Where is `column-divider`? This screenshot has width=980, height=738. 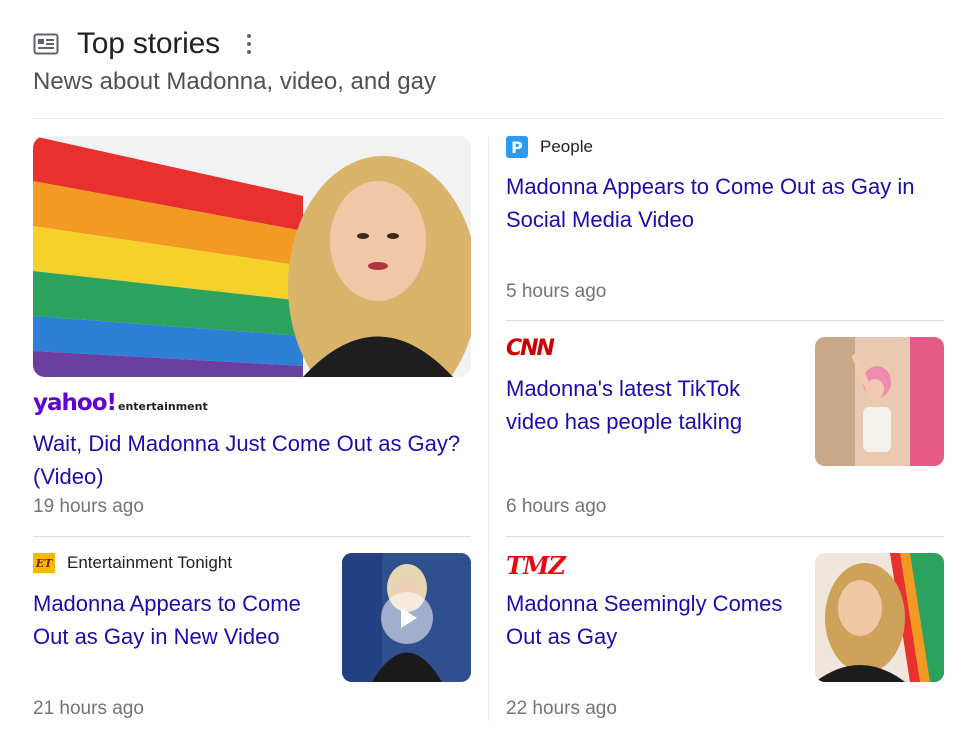
column-divider is located at coordinates (488, 428).